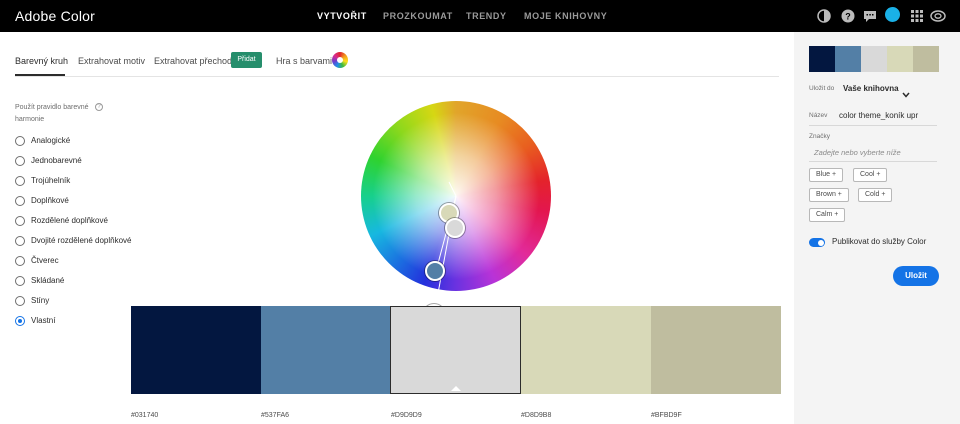 This screenshot has height=424, width=960. Describe the element at coordinates (917, 16) in the screenshot. I see `apps-grid-icon` at that location.